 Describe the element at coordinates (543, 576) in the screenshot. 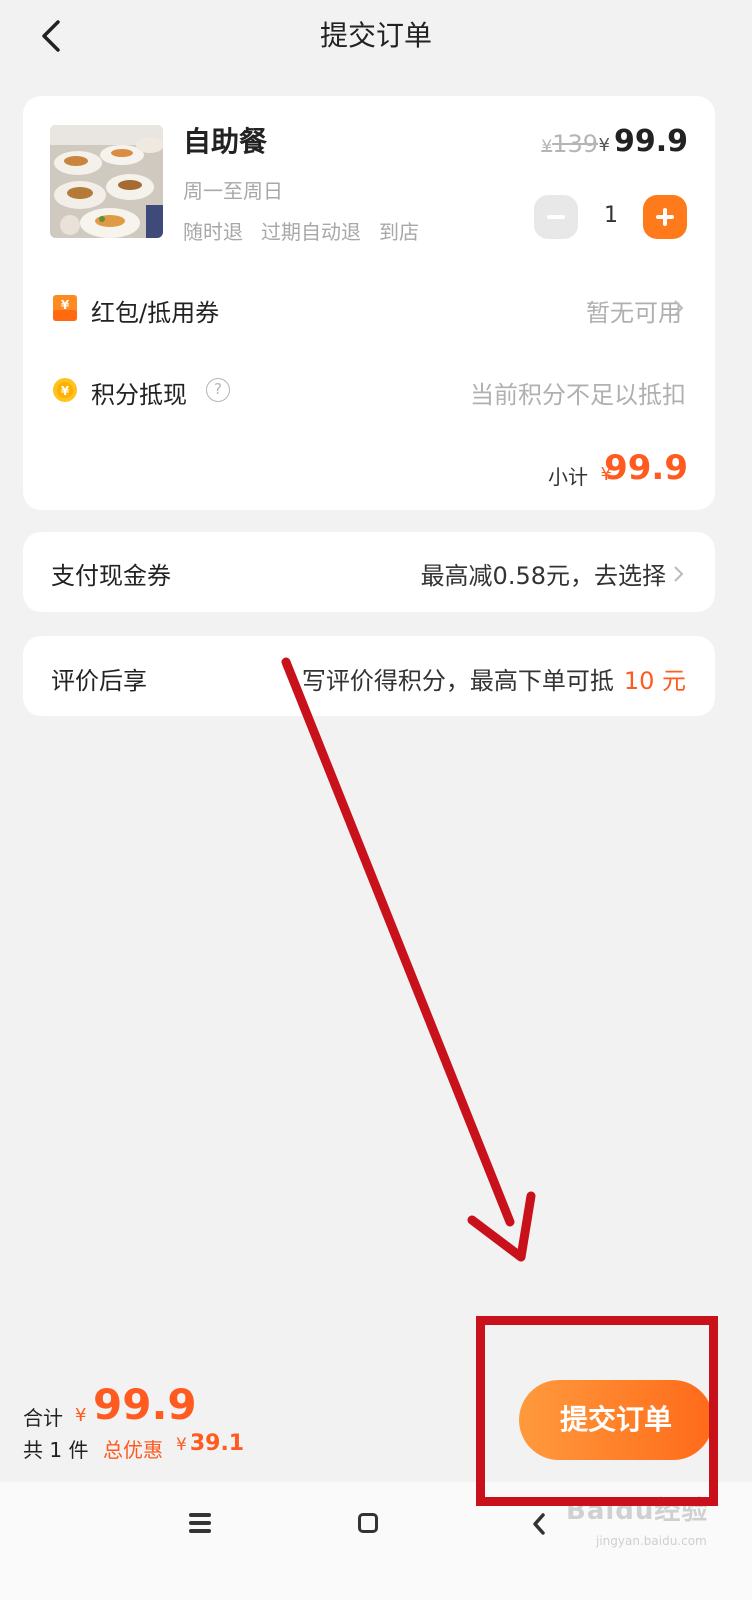

I see `cash-coupon-value: 最高减0.58元，去选择` at that location.